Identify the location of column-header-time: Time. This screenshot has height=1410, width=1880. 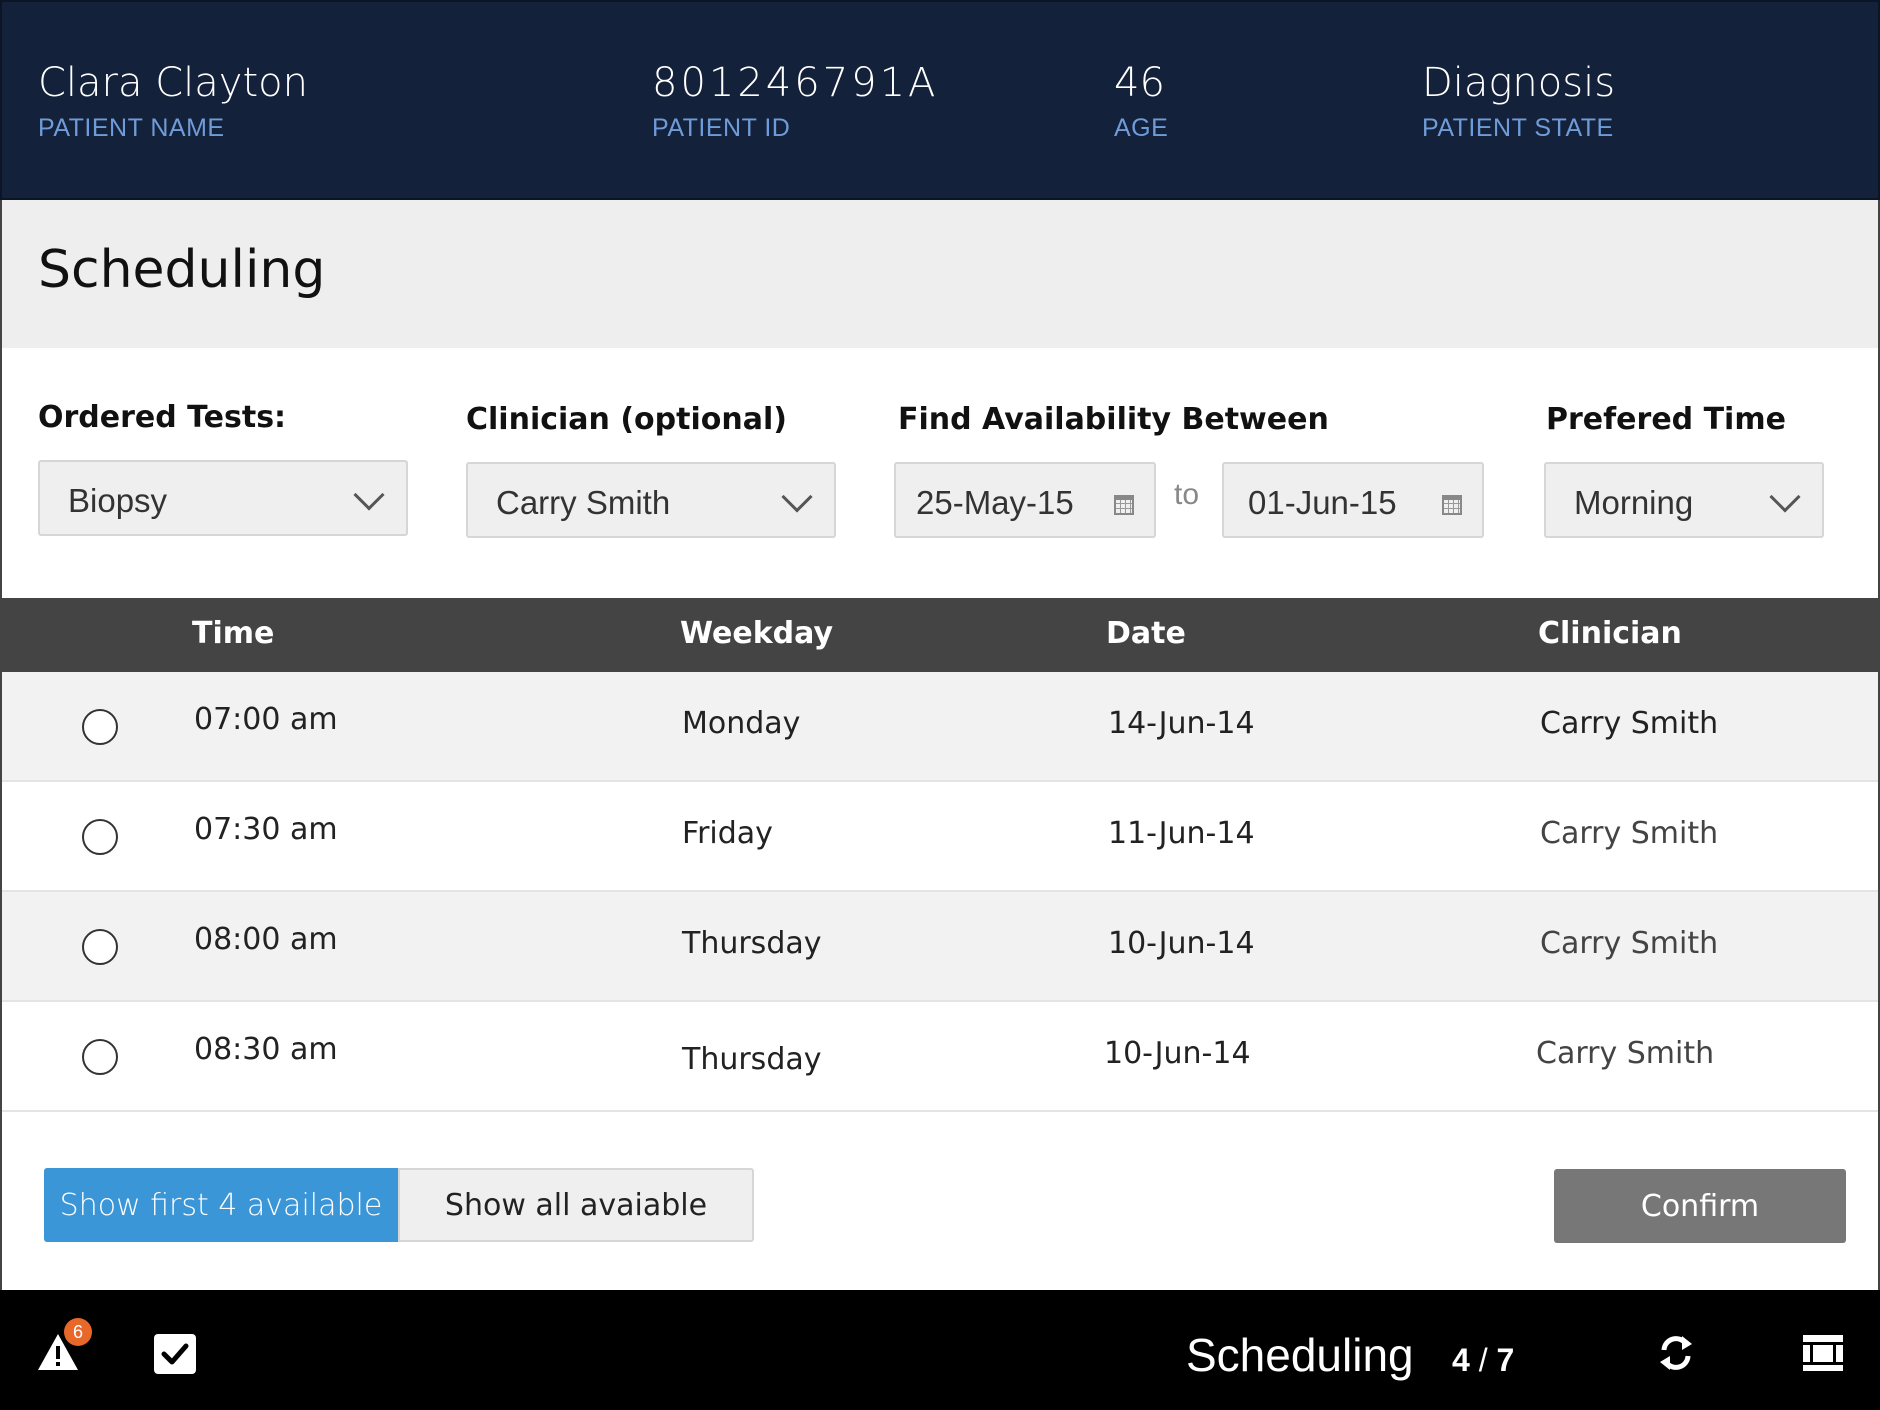
(233, 633).